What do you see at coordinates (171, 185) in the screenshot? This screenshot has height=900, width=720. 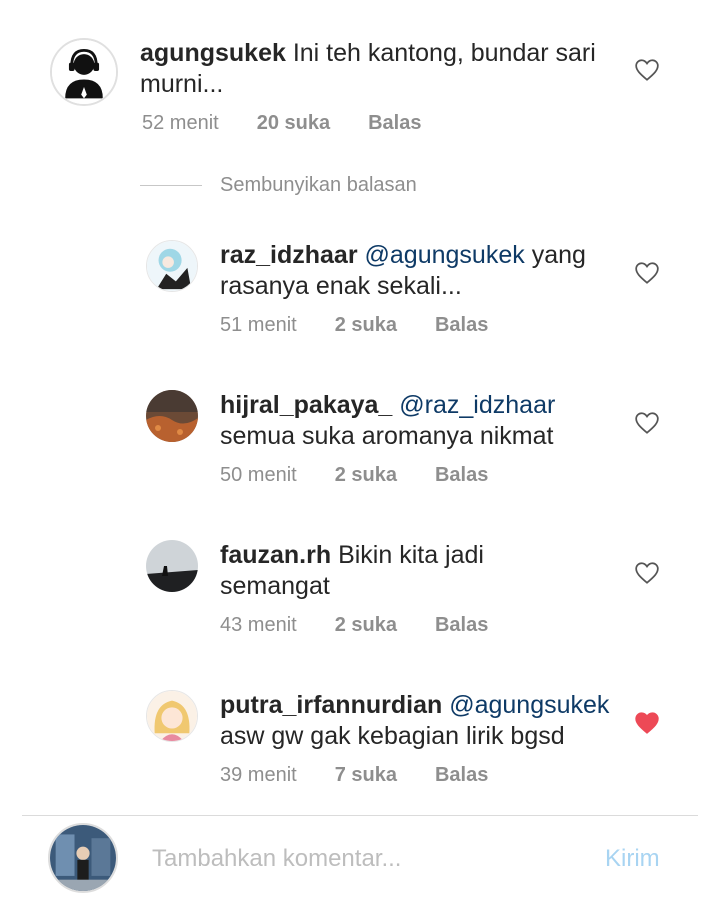 I see `divider-line` at bounding box center [171, 185].